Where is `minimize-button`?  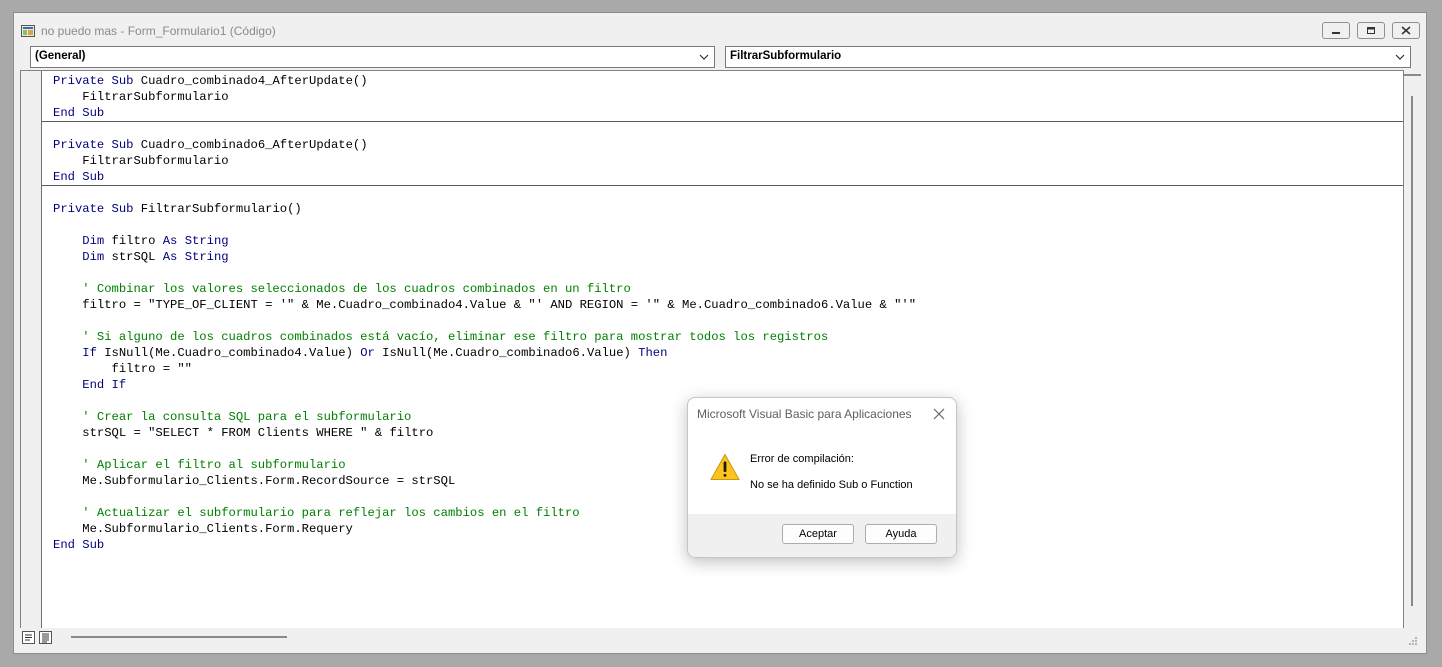
minimize-button is located at coordinates (1336, 30).